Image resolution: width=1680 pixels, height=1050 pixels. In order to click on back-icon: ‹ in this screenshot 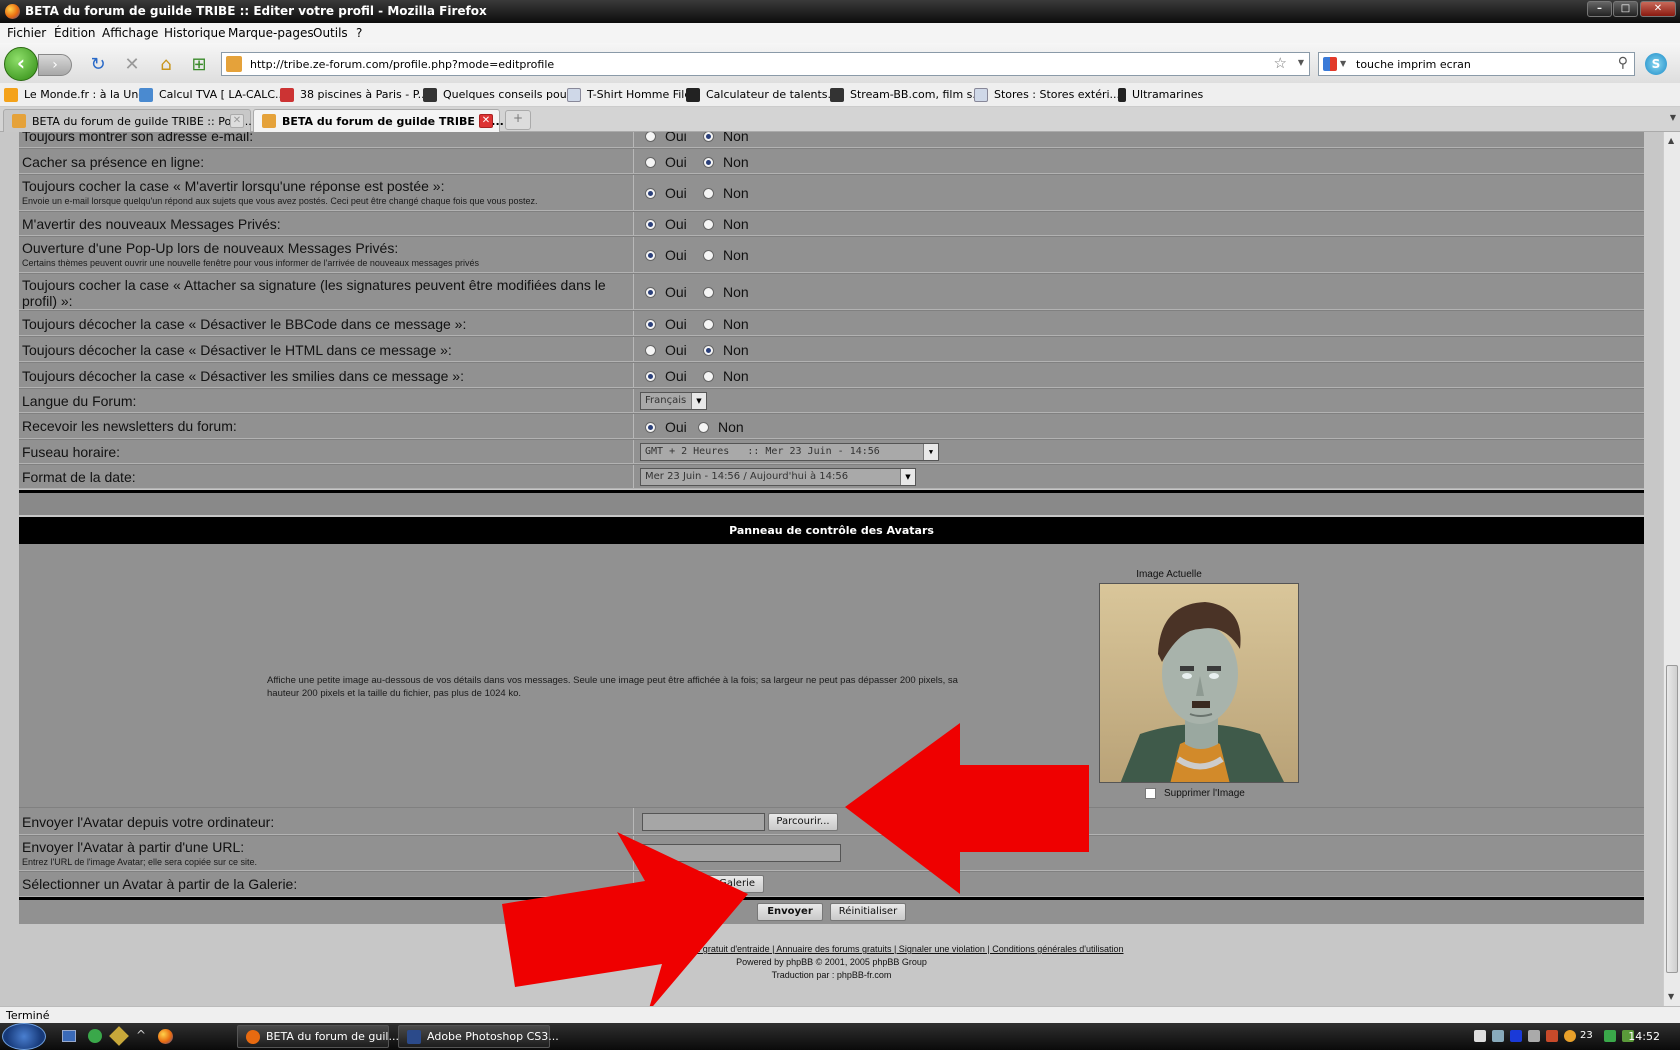, I will do `click(21, 64)`.